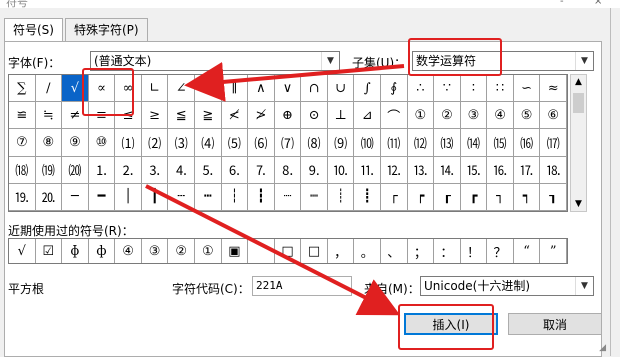 This screenshot has height=357, width=620. What do you see at coordinates (451, 324) in the screenshot?
I see `insert-button: 插入(I)` at bounding box center [451, 324].